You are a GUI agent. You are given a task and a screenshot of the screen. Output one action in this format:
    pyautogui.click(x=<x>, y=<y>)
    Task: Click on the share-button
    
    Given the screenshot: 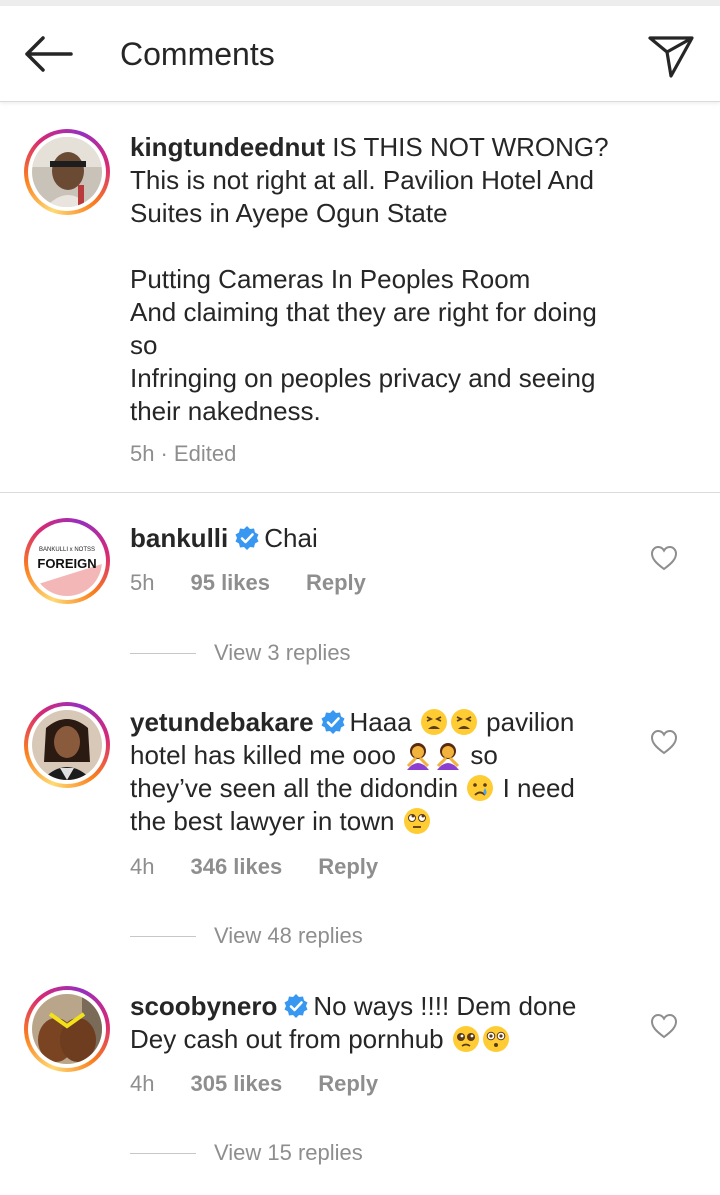 What is the action you would take?
    pyautogui.click(x=671, y=57)
    